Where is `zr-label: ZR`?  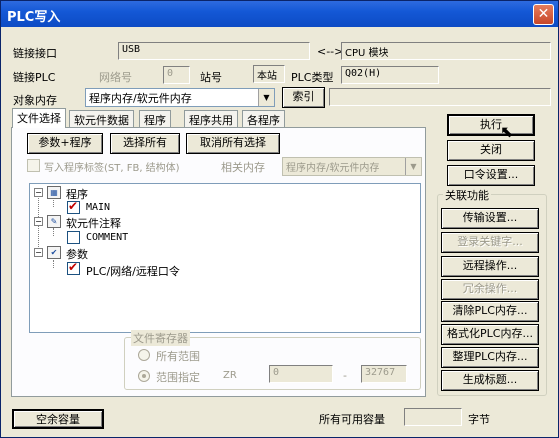
zr-label: ZR is located at coordinates (230, 375).